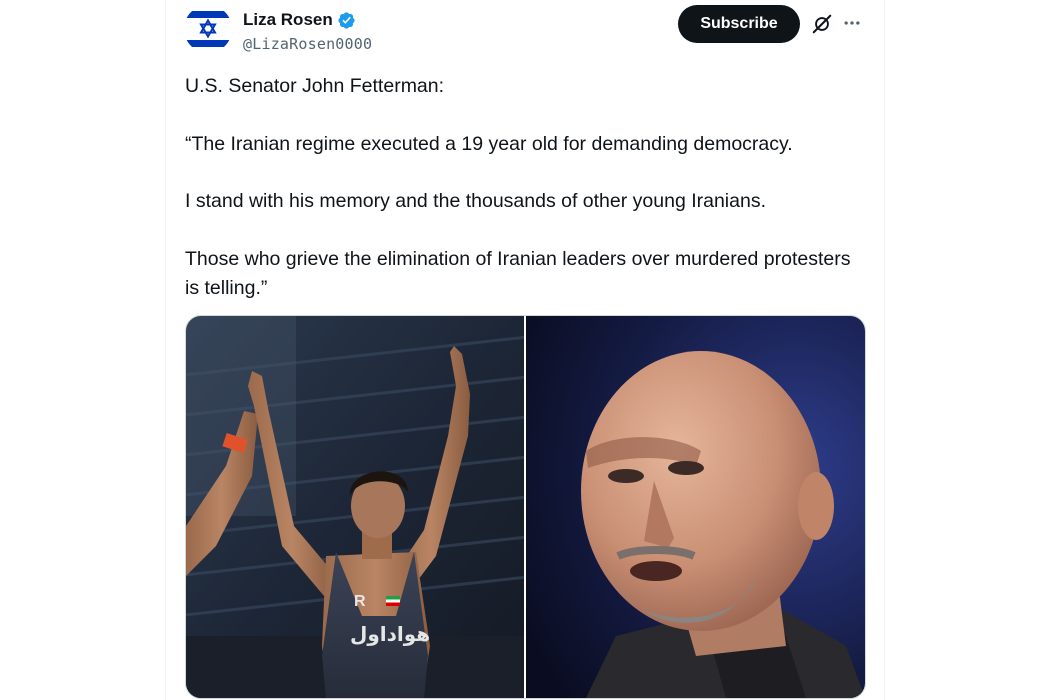 The height and width of the screenshot is (700, 1050). I want to click on author-names: Liza Rosen @LizaRosen0000, so click(307, 31).